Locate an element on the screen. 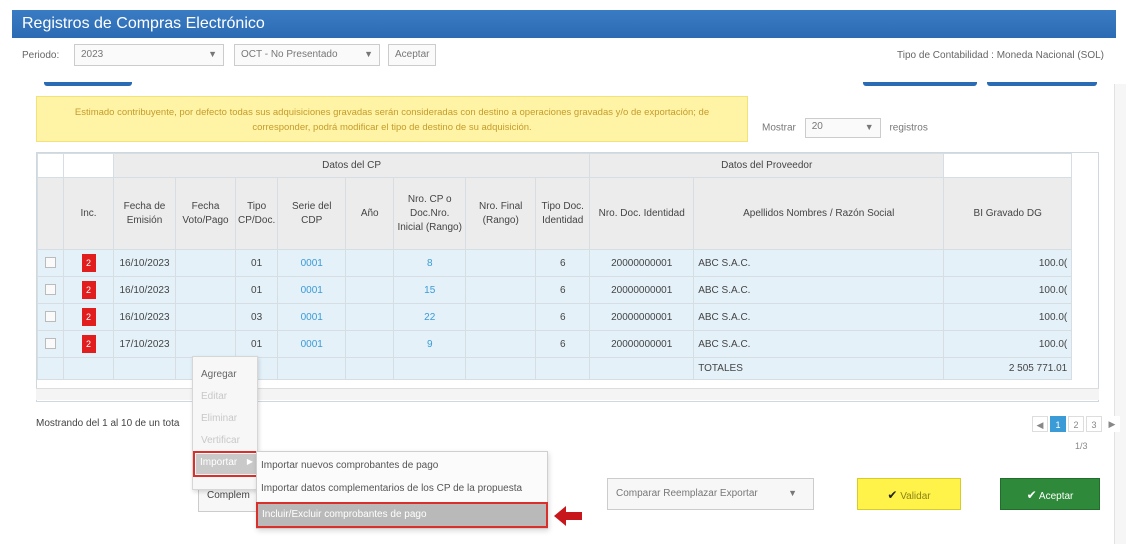 Image resolution: width=1131 pixels, height=551 pixels. group-provider-header: Datos del Proveedor is located at coordinates (767, 165).